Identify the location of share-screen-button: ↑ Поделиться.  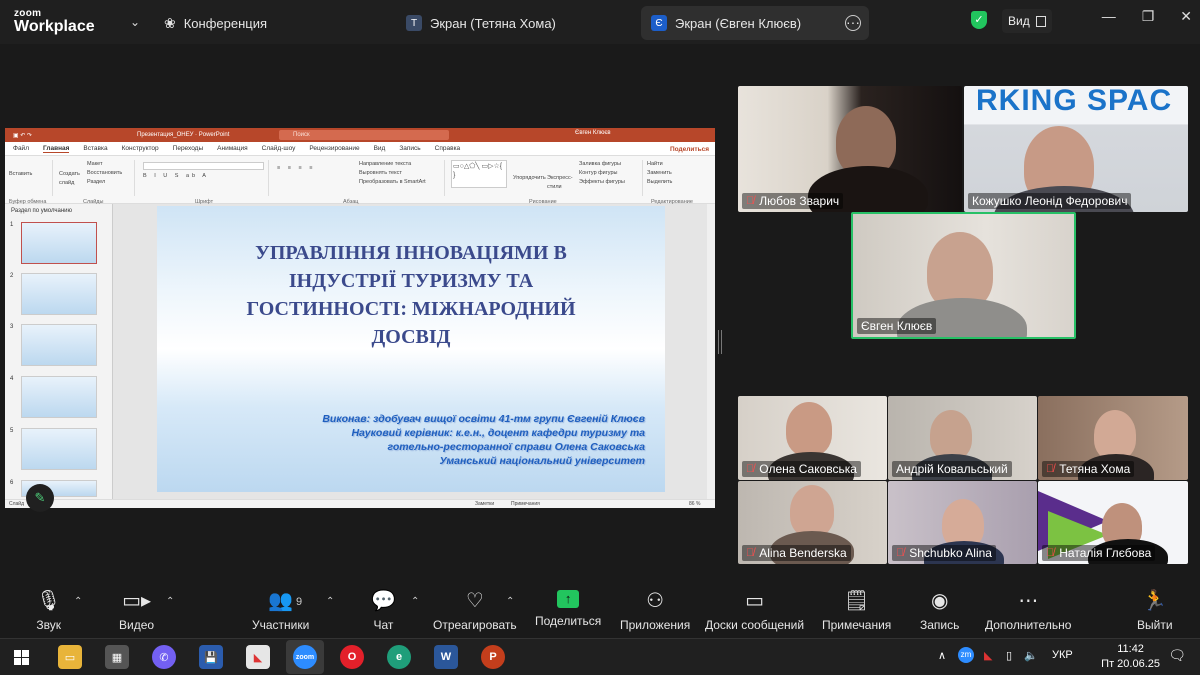
(568, 609).